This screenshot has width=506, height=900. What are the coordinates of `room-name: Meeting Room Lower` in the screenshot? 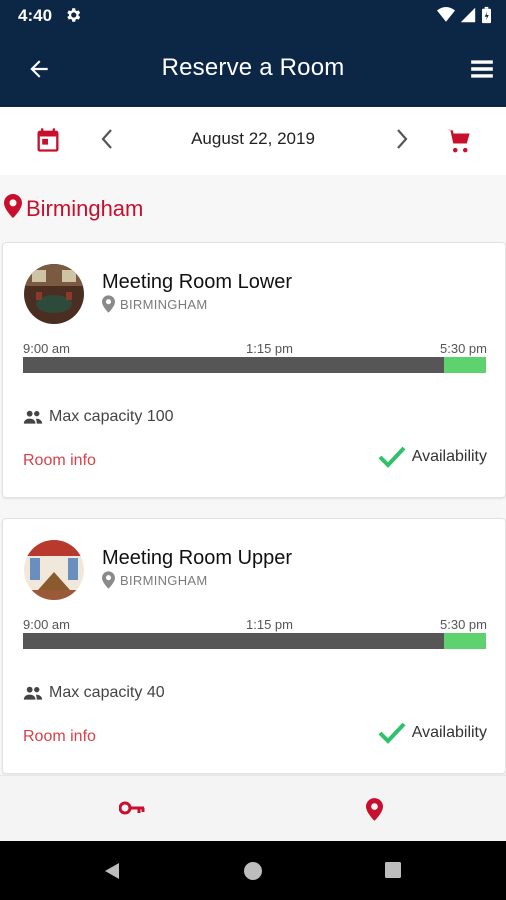 It's located at (197, 282).